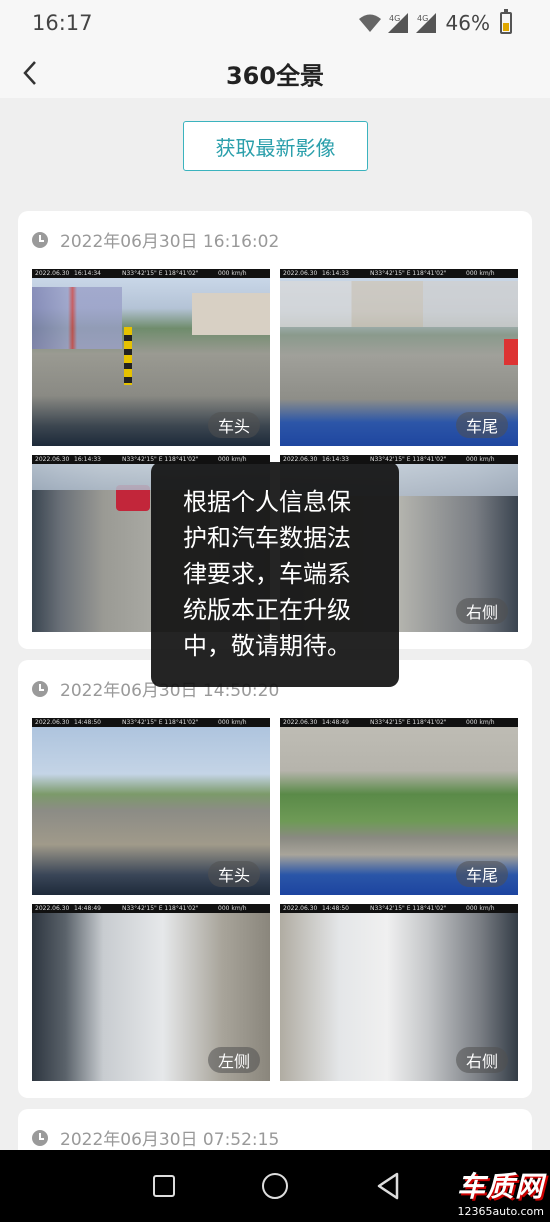 This screenshot has width=550, height=1222. Describe the element at coordinates (369, 23) in the screenshot. I see `wifi-icon` at that location.